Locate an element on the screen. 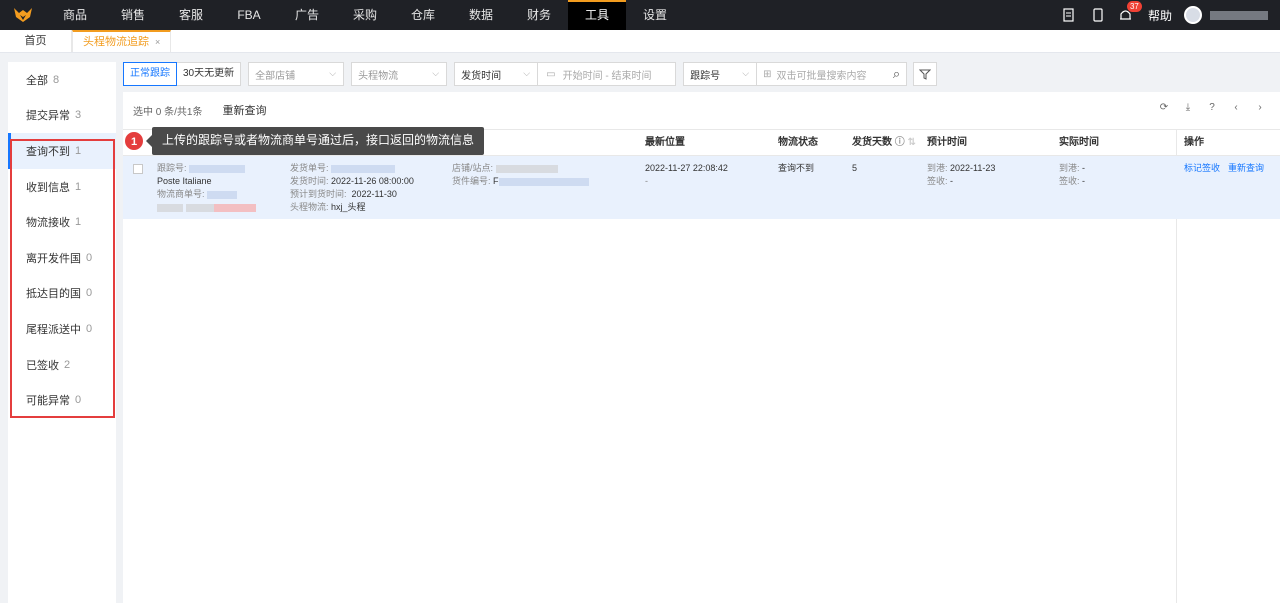  nav-item: 客服 is located at coordinates (191, 15).